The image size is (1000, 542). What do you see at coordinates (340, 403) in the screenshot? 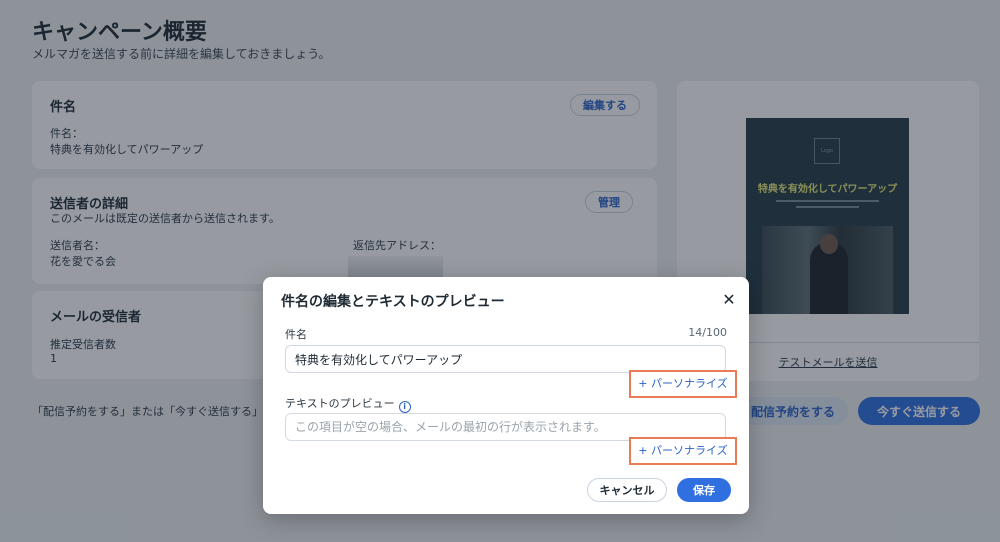
I see `preview-text-label: テキストのプレビュー` at bounding box center [340, 403].